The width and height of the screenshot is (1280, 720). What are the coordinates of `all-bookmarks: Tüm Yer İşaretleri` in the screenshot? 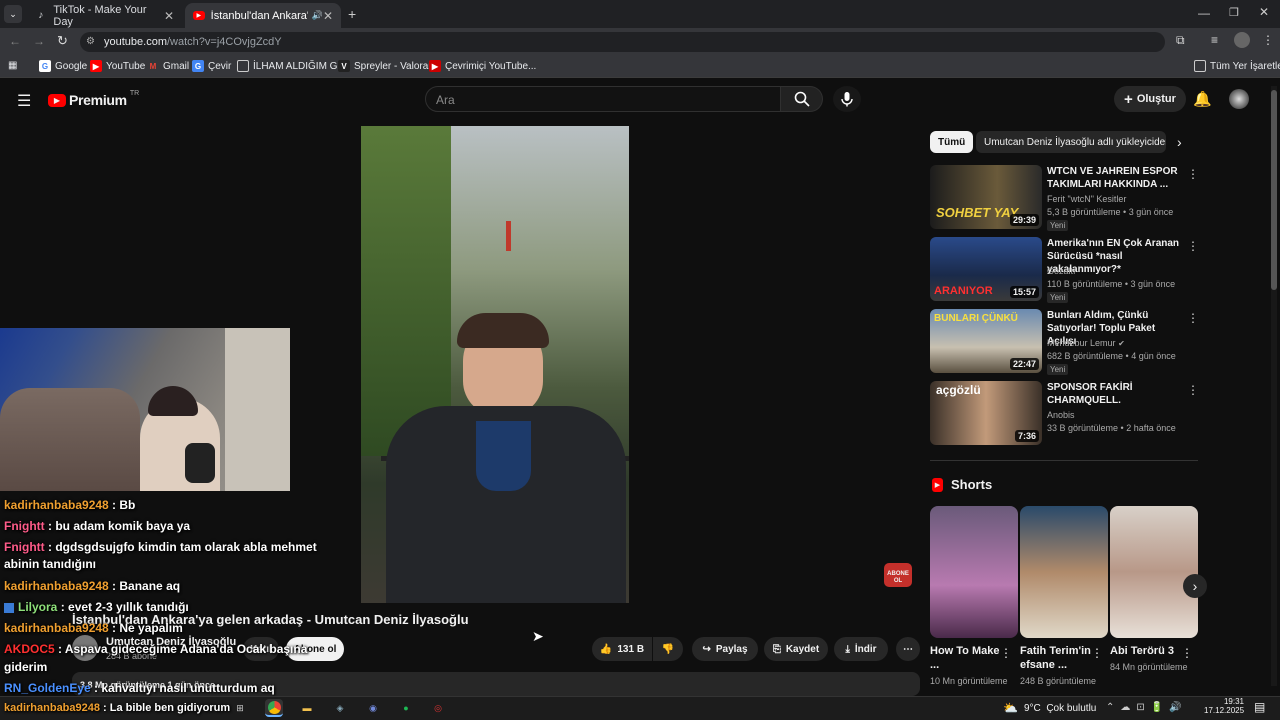 It's located at (1237, 66).